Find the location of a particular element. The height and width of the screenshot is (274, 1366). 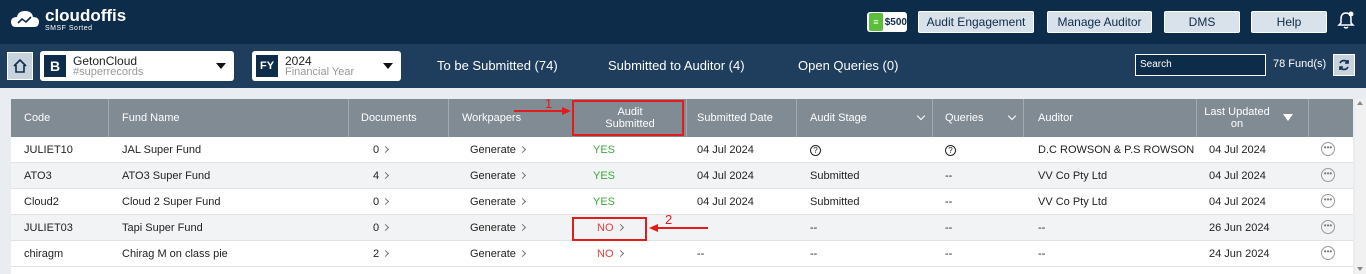

brand-name: cloudoffis is located at coordinates (86, 15).